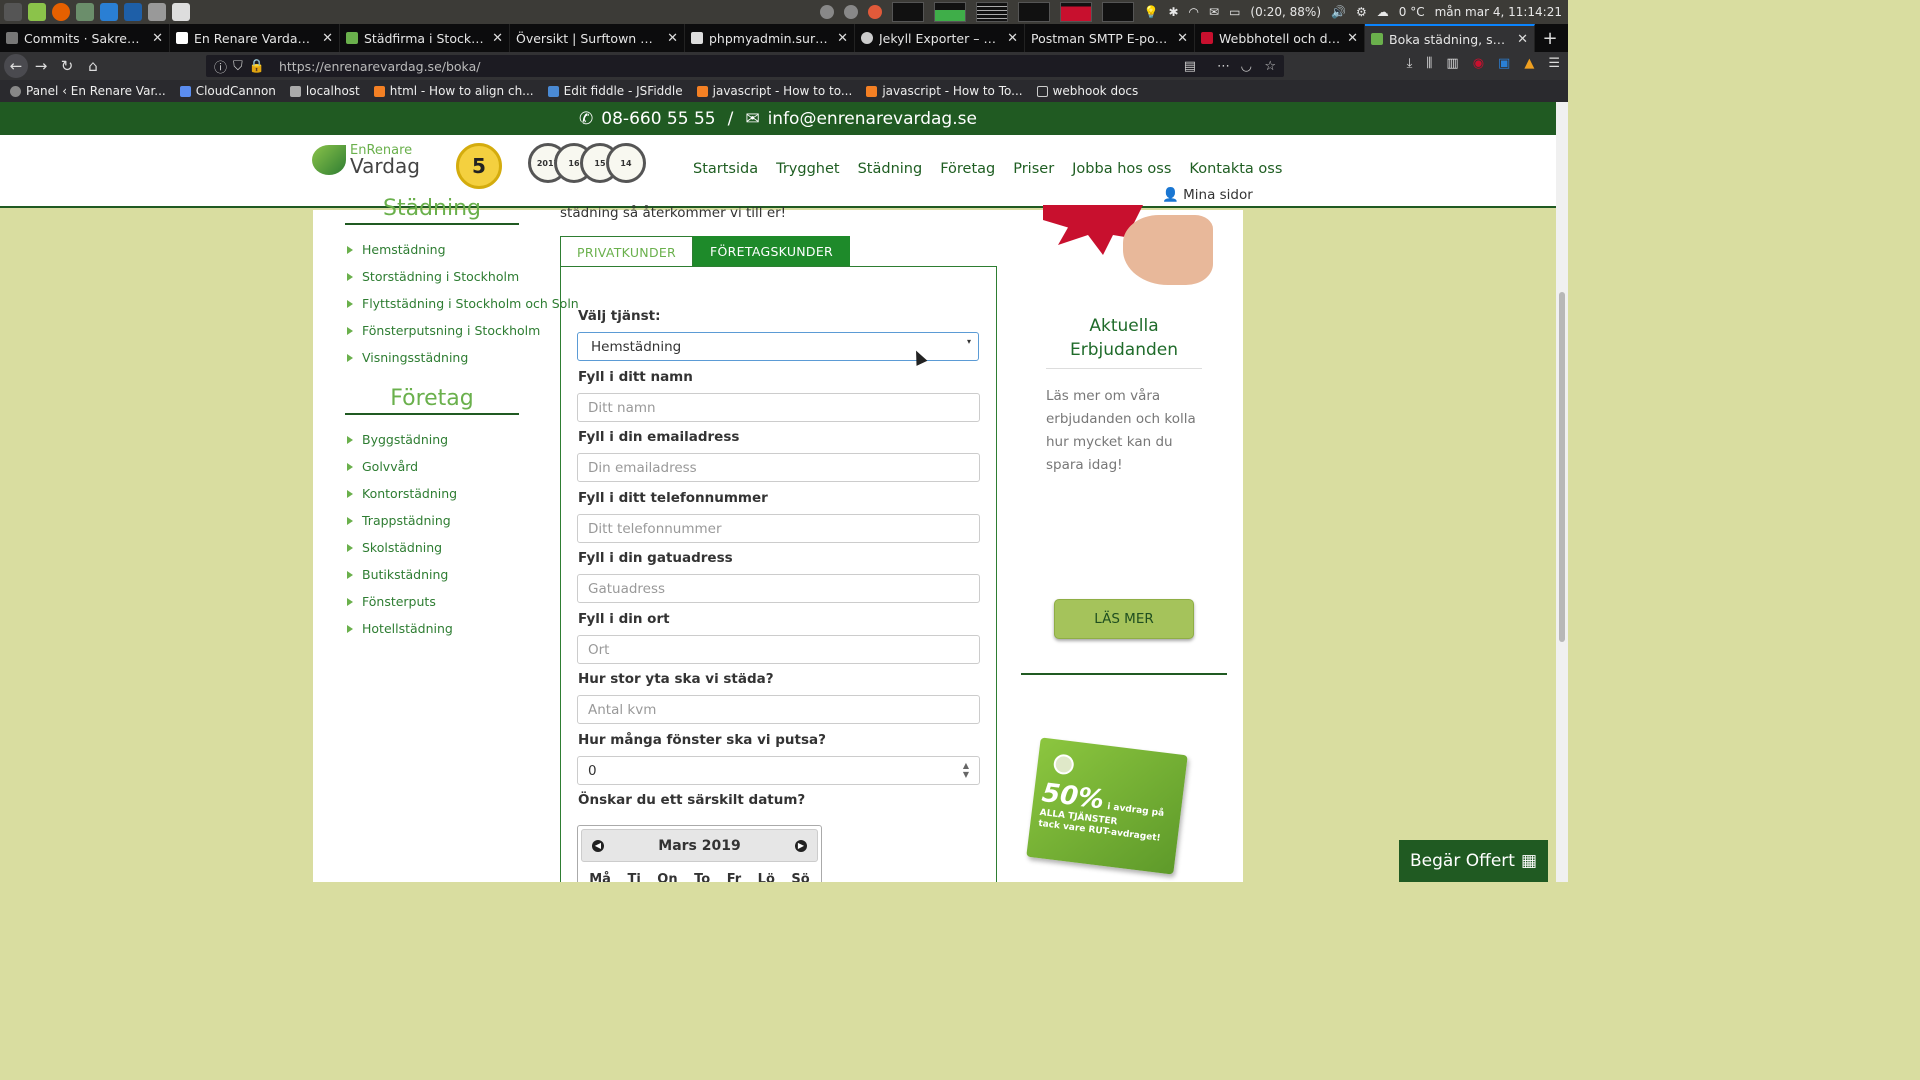  I want to click on sidebar-link: Byggstädning, so click(402, 439).